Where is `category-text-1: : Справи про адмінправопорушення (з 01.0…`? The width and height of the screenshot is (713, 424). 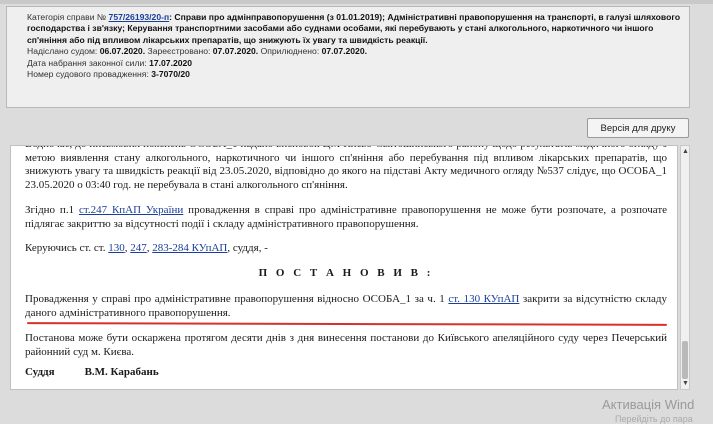
category-text-1: : Справи про адмінправопорушення (з 01.0… is located at coordinates (400, 17).